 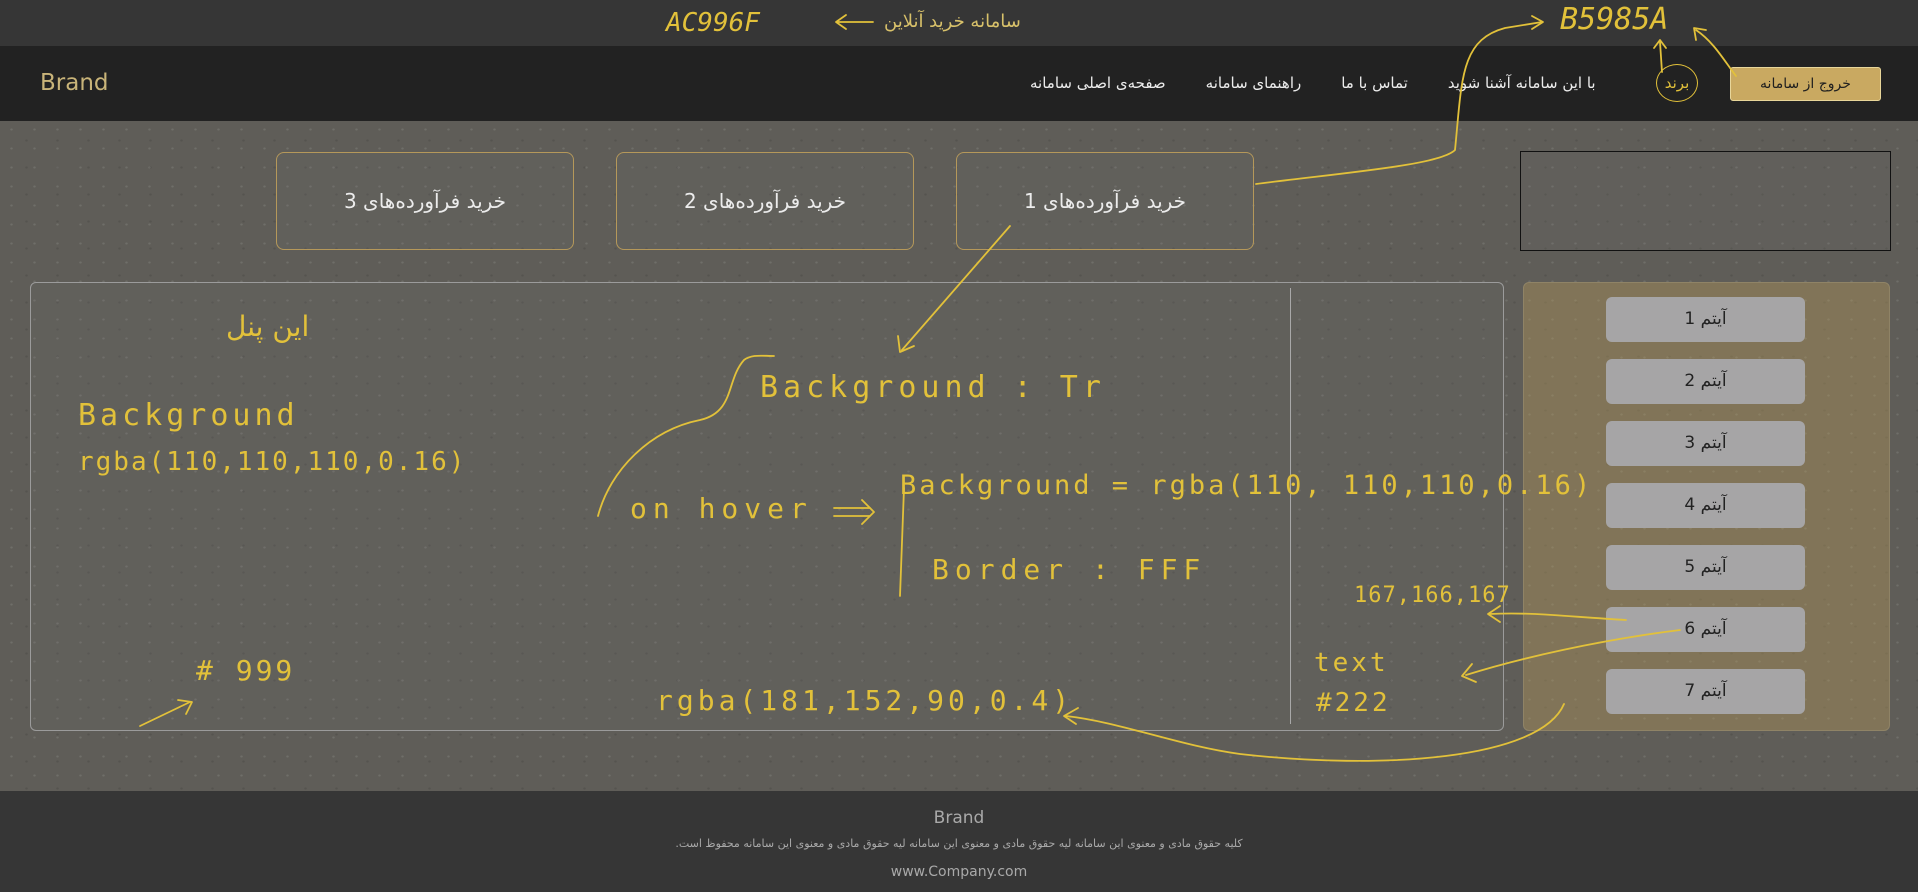 I want to click on sidebar-item-7: آیتم 7, so click(x=1705, y=691).